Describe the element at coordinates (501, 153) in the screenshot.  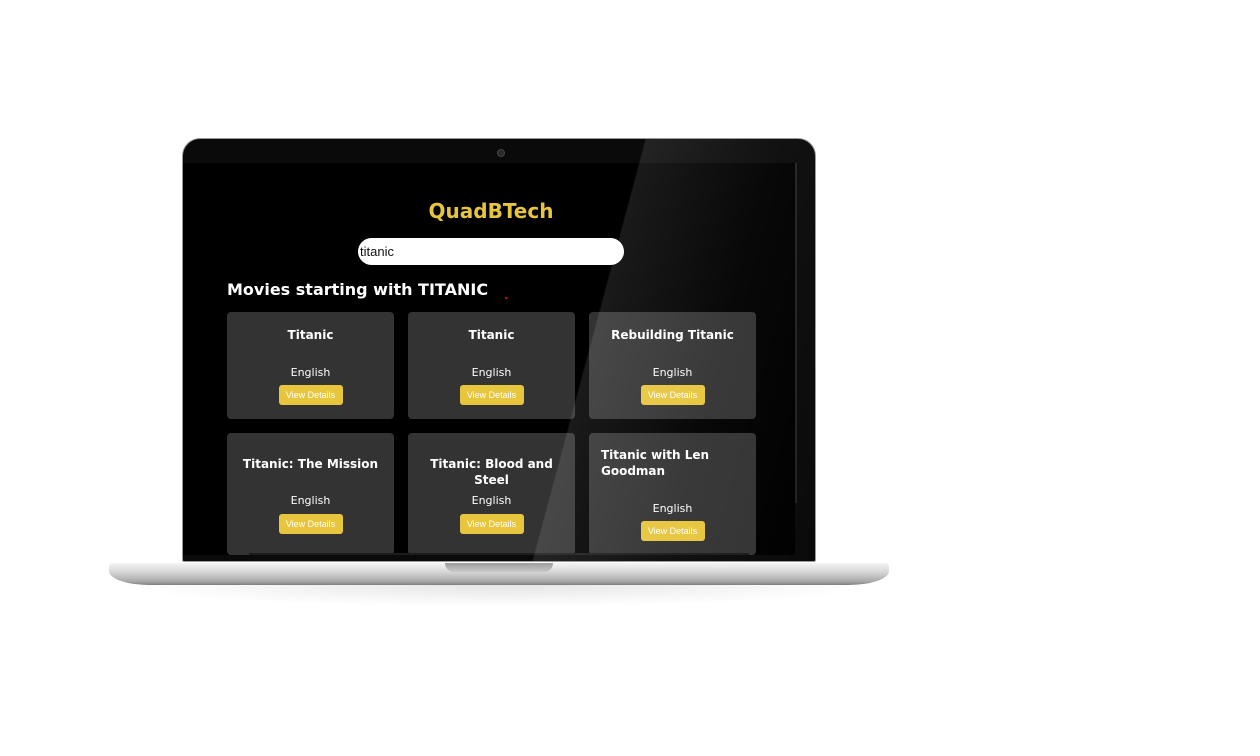
I see `camera-icon` at that location.